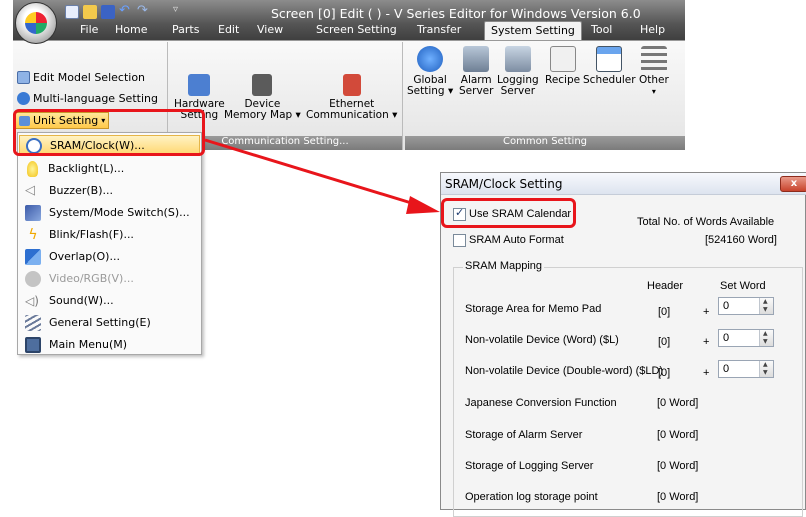  Describe the element at coordinates (262, 97) in the screenshot. I see `device-memory-map-button: Device Memory Map ▾` at that location.